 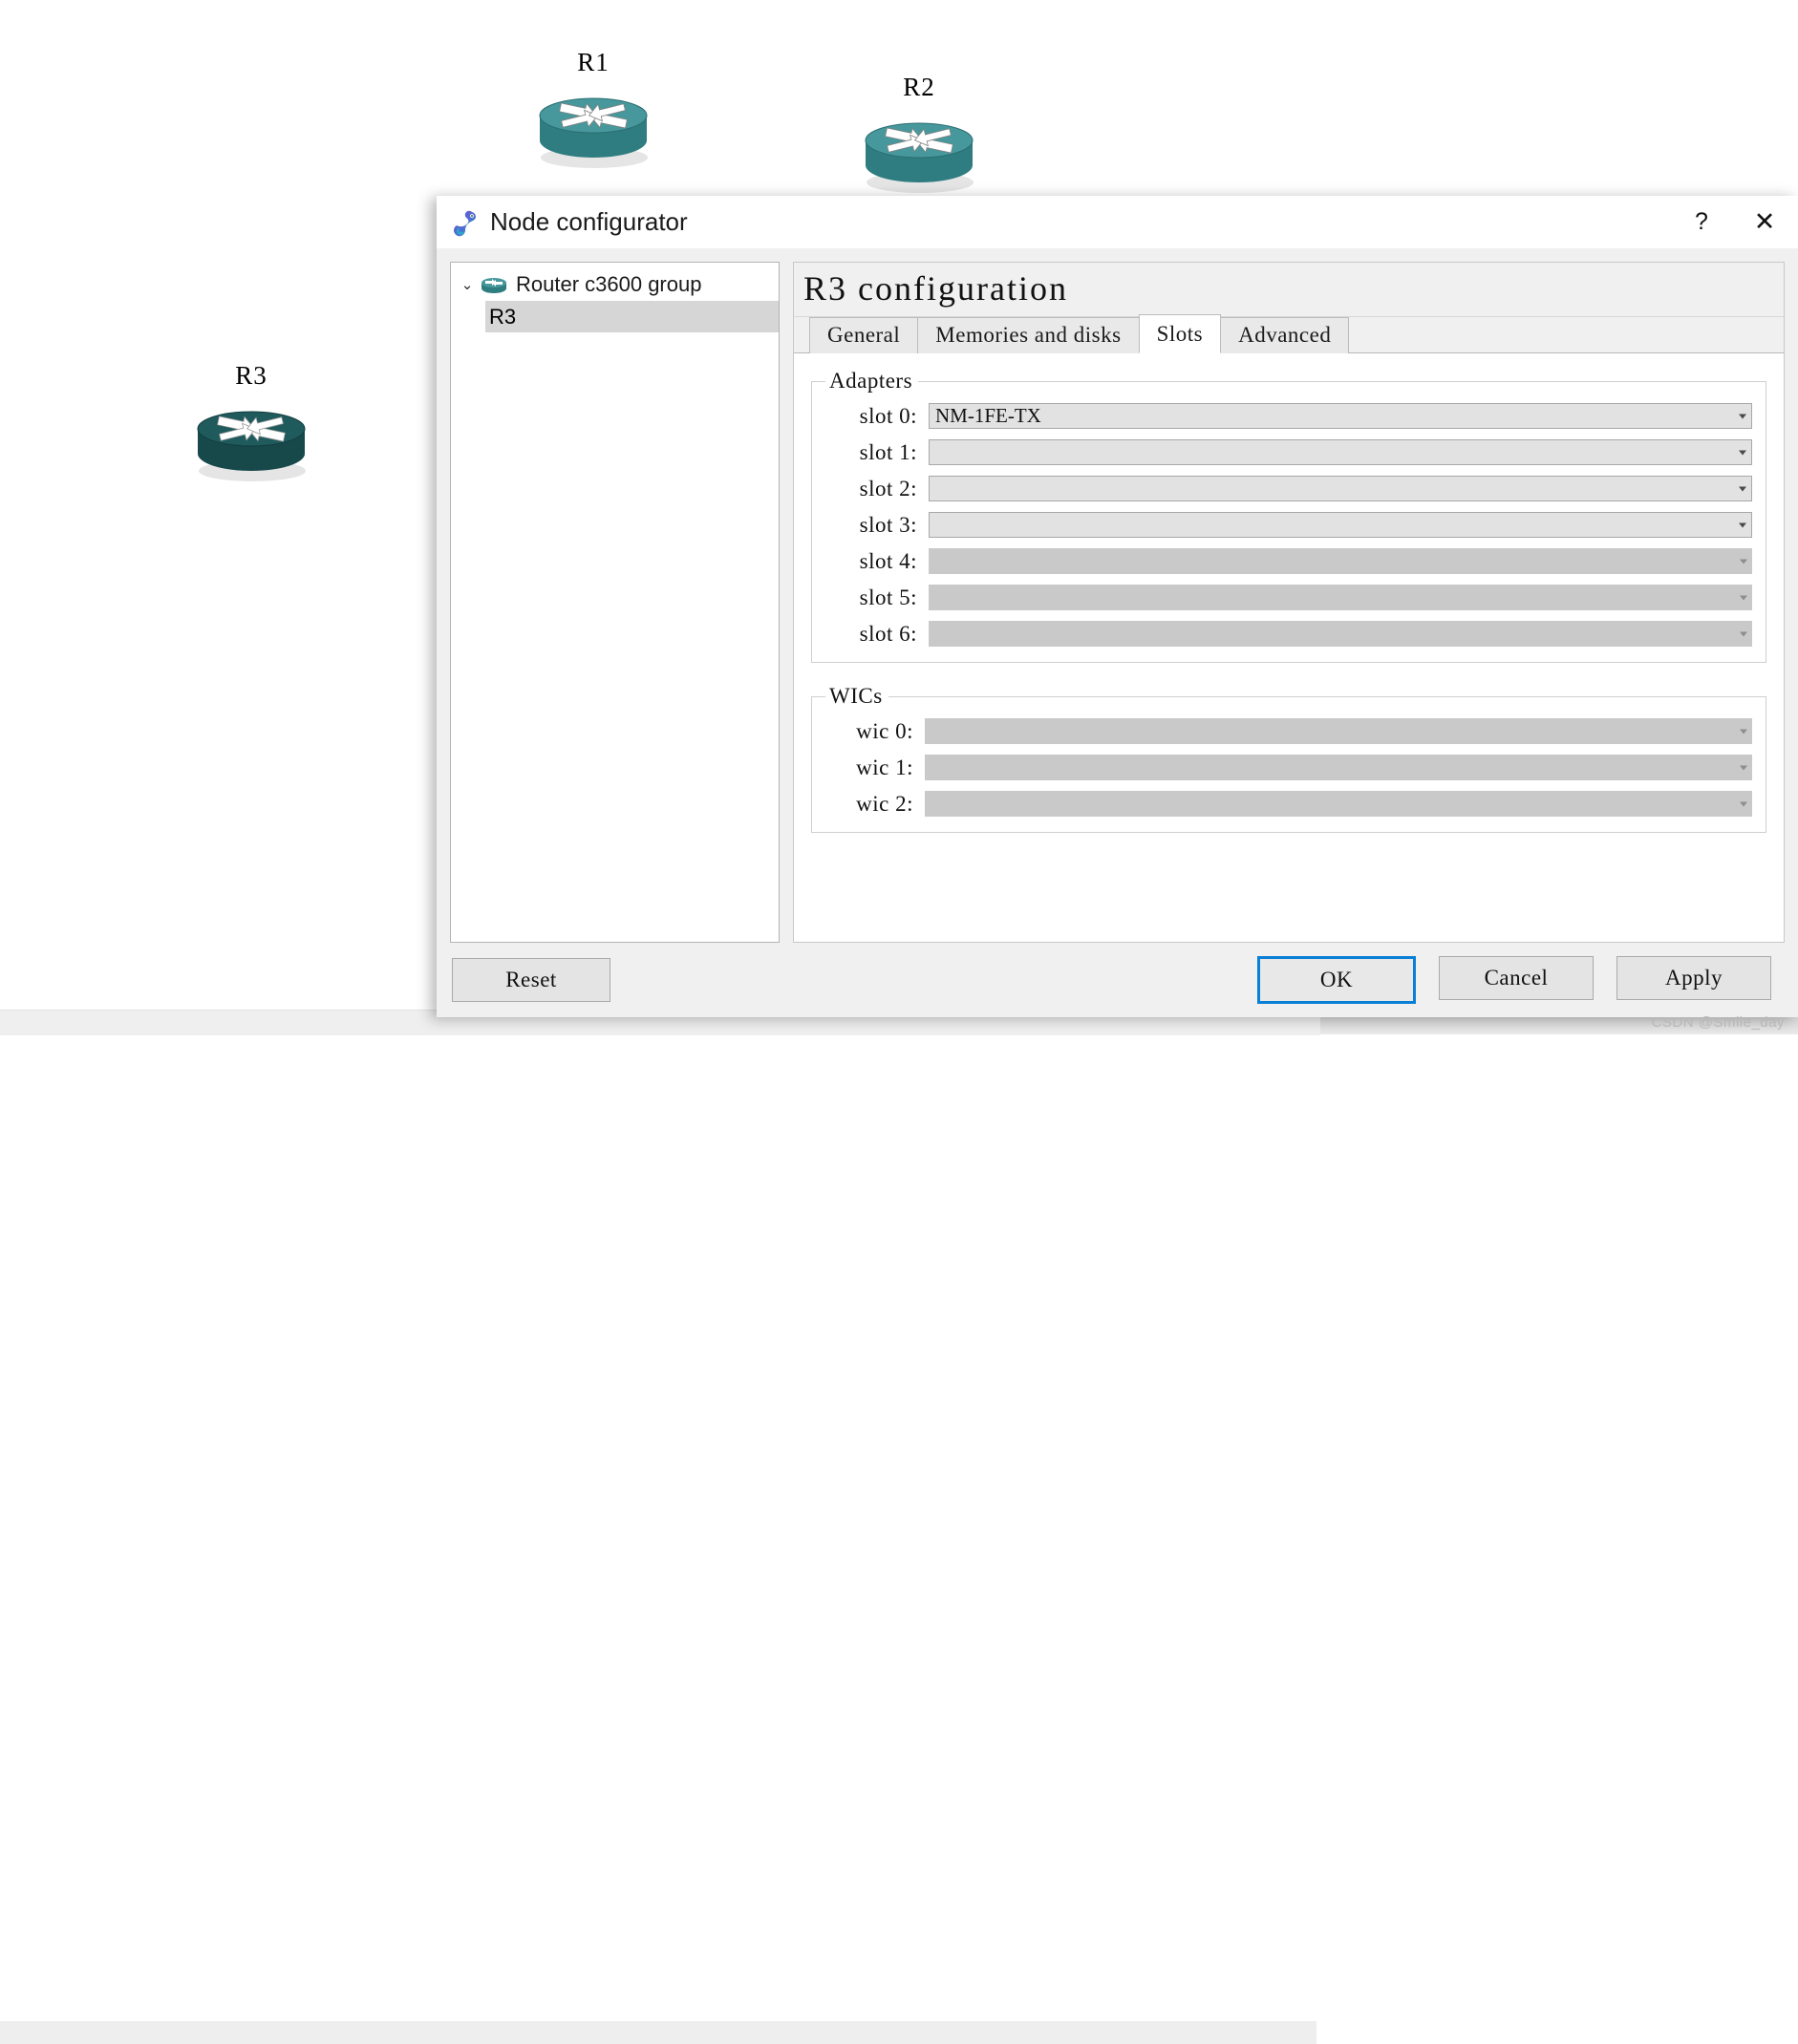 What do you see at coordinates (884, 767) in the screenshot?
I see `wic-1-label: wic 1:` at bounding box center [884, 767].